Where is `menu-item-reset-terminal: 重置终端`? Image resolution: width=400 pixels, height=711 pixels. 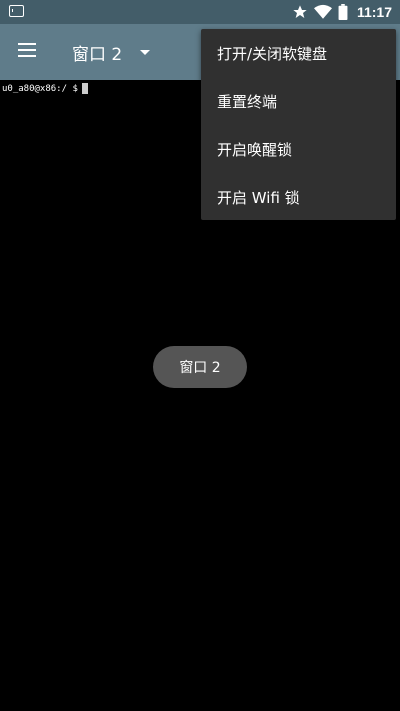 menu-item-reset-terminal: 重置终端 is located at coordinates (298, 101).